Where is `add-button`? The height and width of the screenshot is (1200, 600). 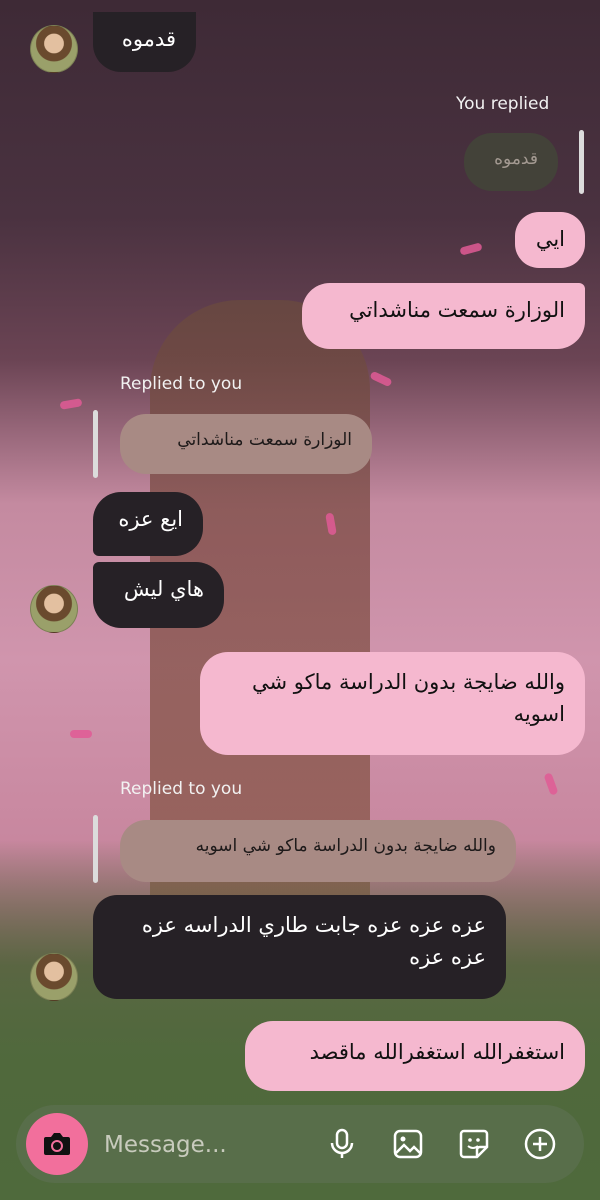
add-button is located at coordinates (540, 1144).